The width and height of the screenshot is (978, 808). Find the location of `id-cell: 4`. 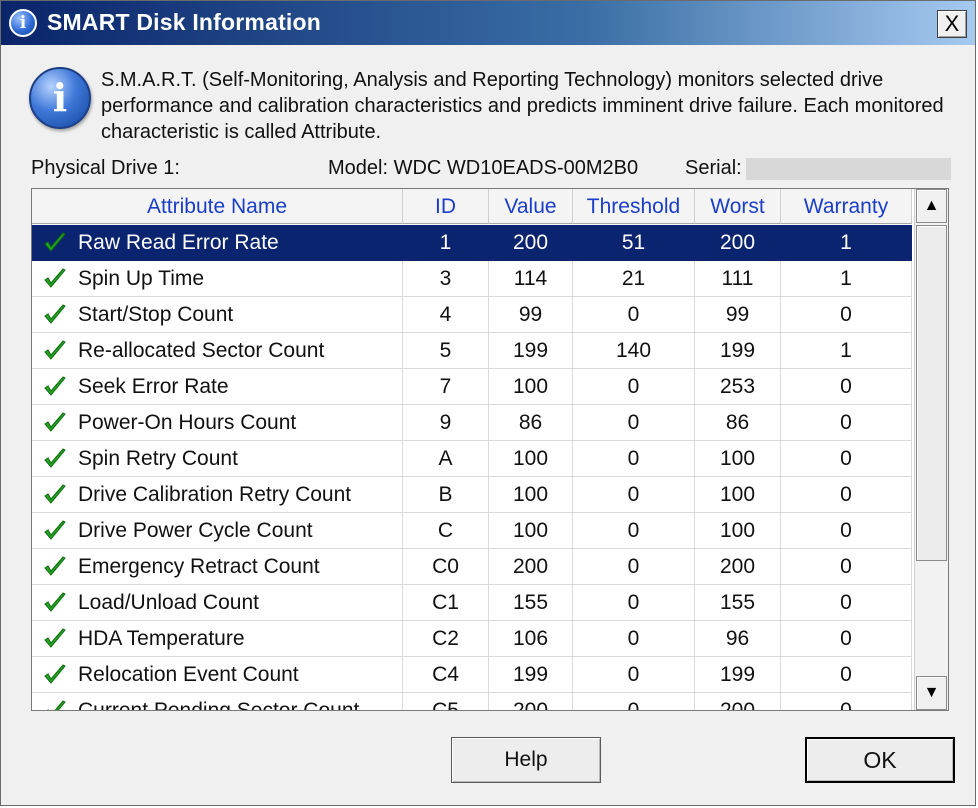

id-cell: 4 is located at coordinates (446, 315).